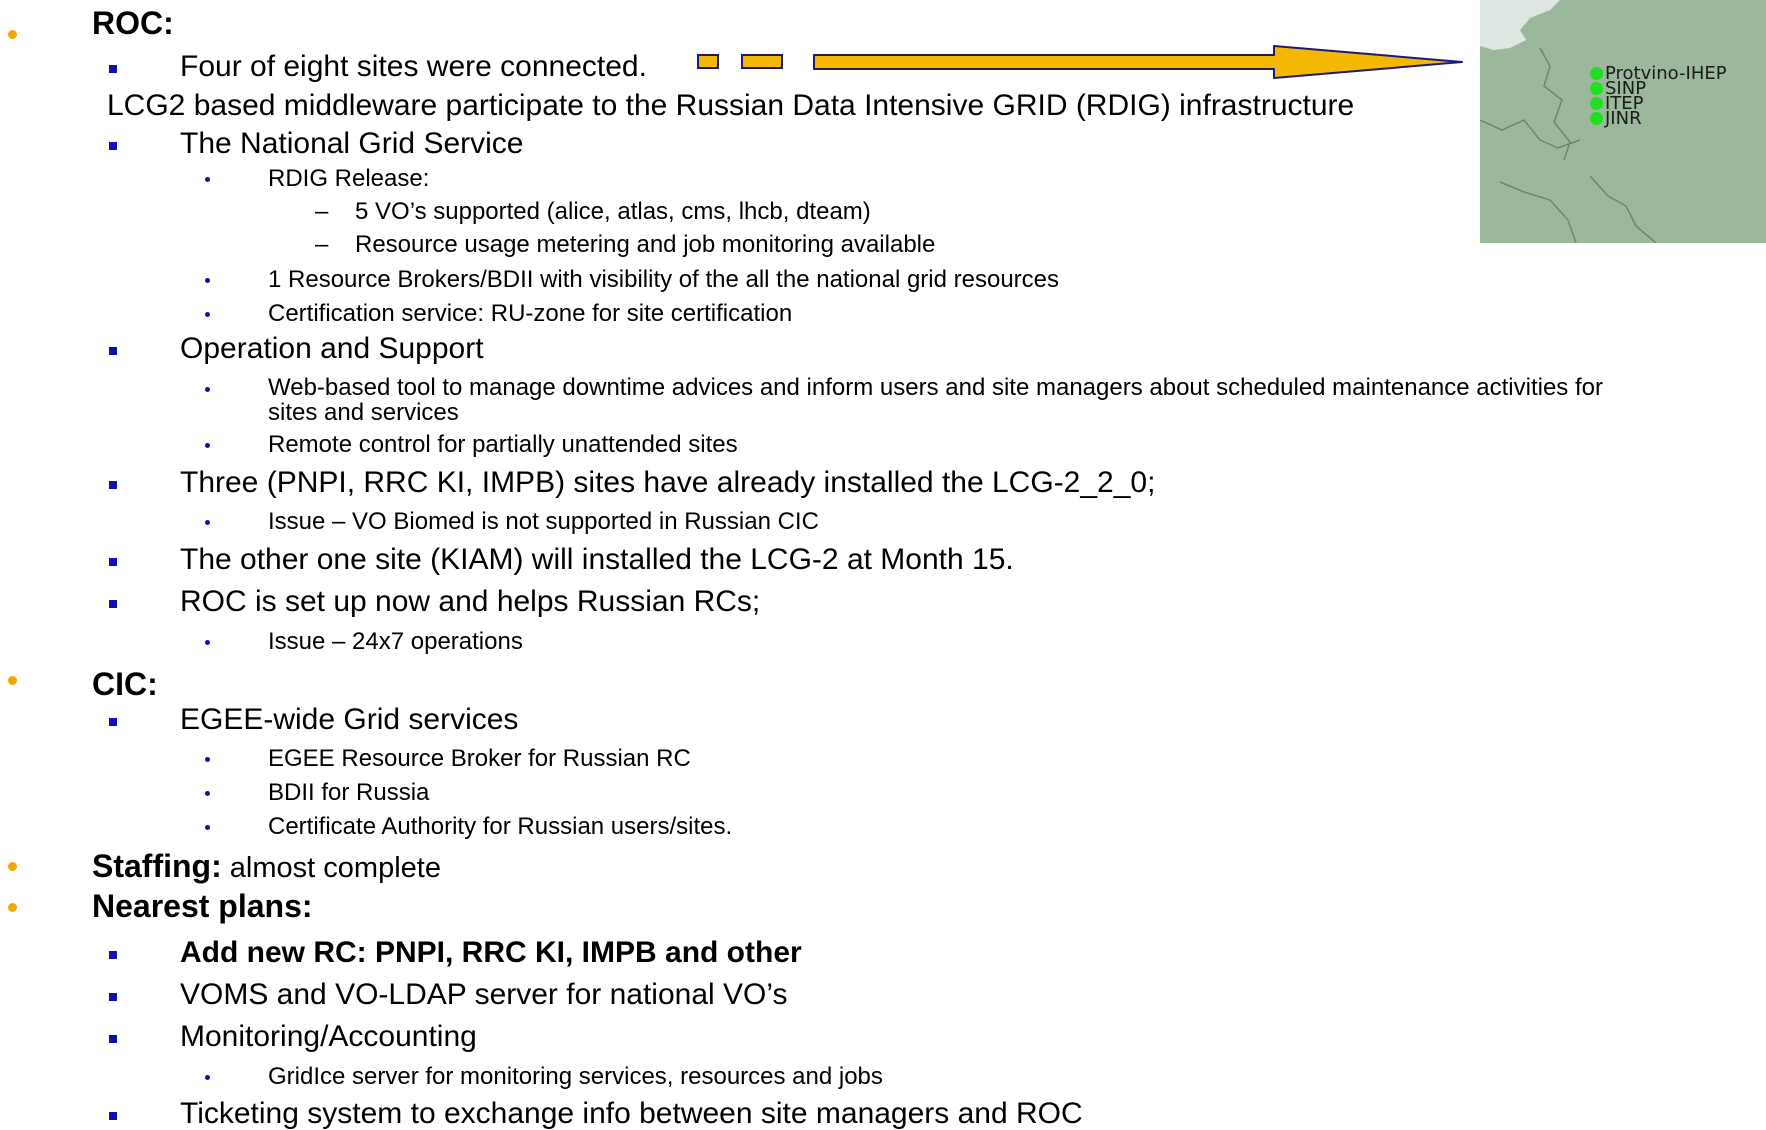  I want to click on bullet-rdig-release, so click(207, 179).